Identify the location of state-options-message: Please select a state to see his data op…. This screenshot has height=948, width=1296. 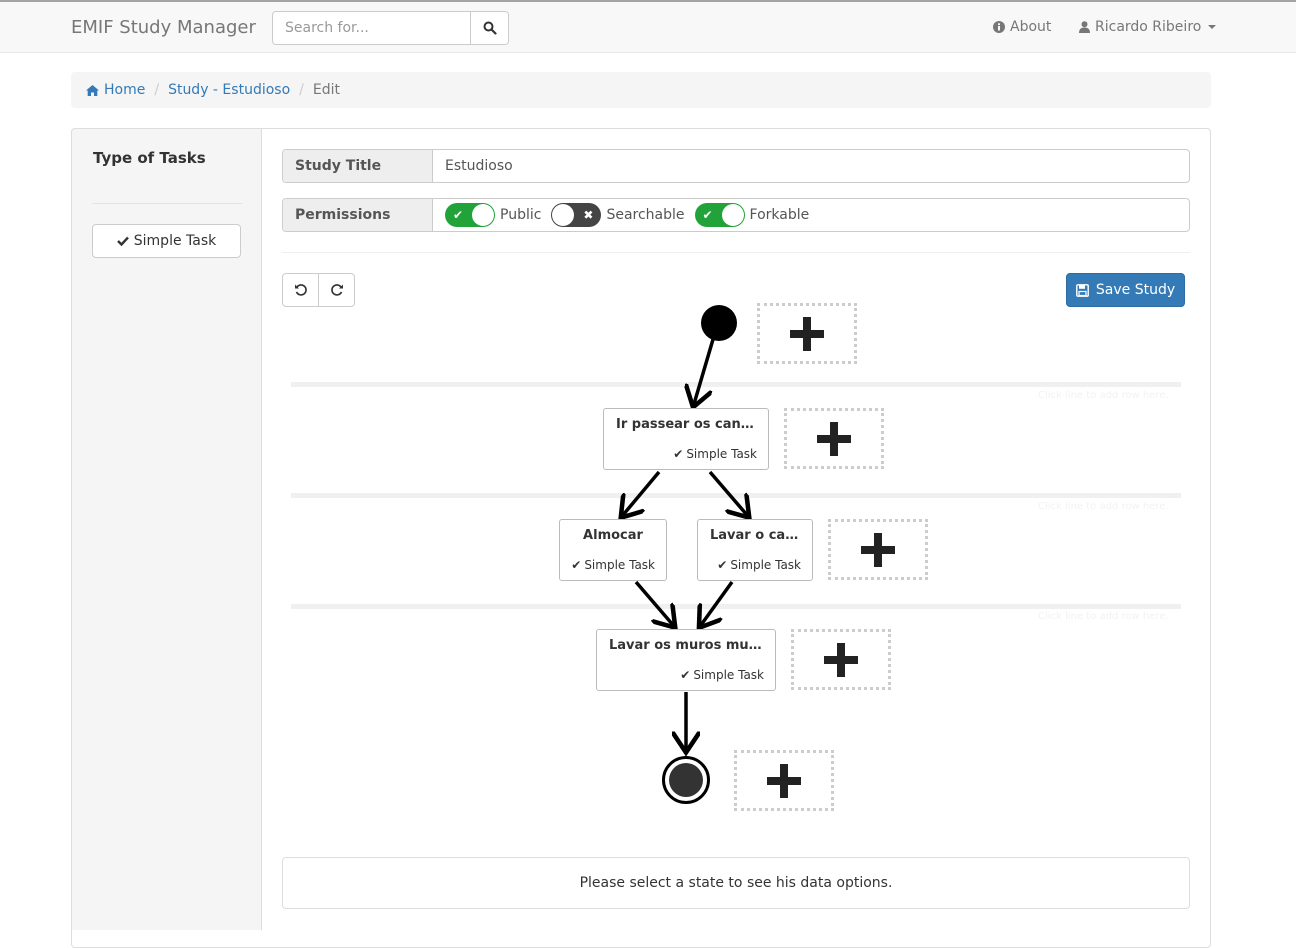
(736, 883).